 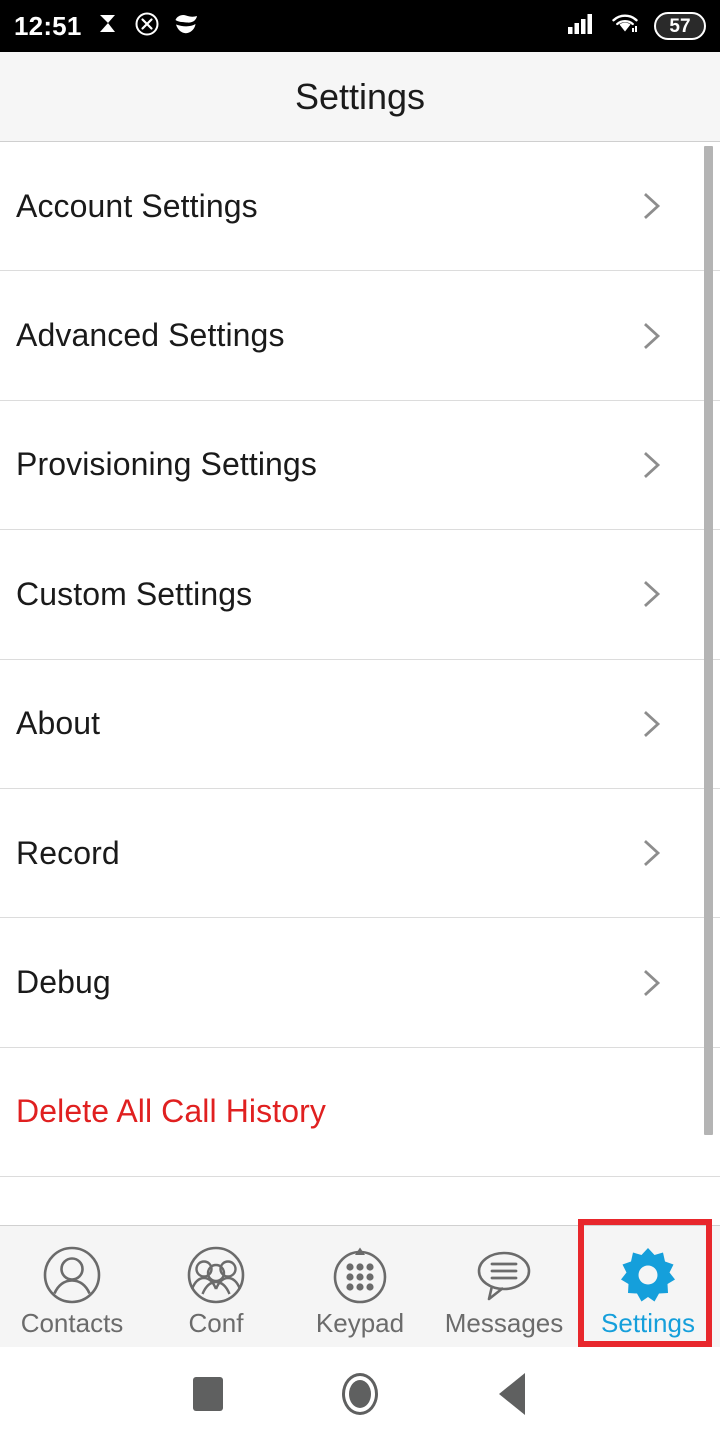 What do you see at coordinates (150, 335) in the screenshot?
I see `list-item-label: Advanced Settings` at bounding box center [150, 335].